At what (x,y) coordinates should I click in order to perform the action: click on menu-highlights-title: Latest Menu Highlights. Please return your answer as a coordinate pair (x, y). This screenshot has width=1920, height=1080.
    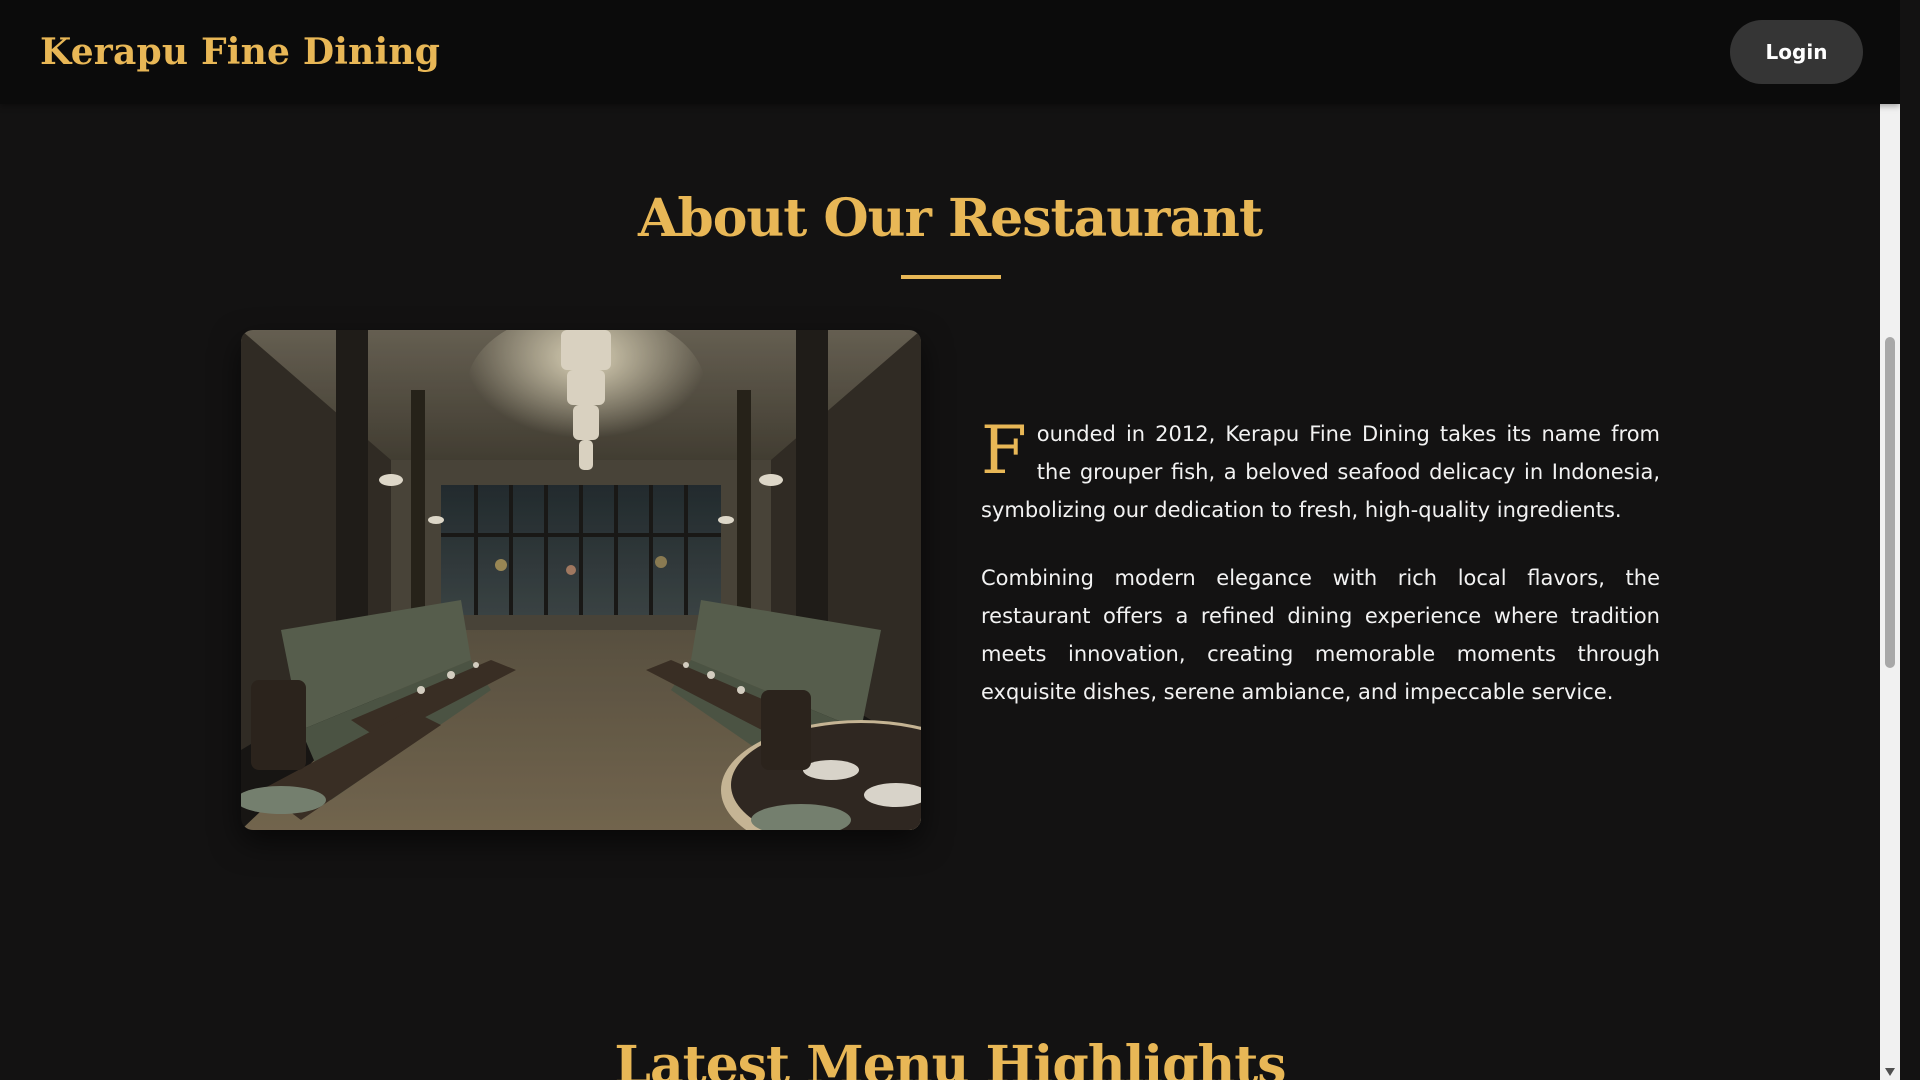
    Looking at the image, I should click on (950, 1057).